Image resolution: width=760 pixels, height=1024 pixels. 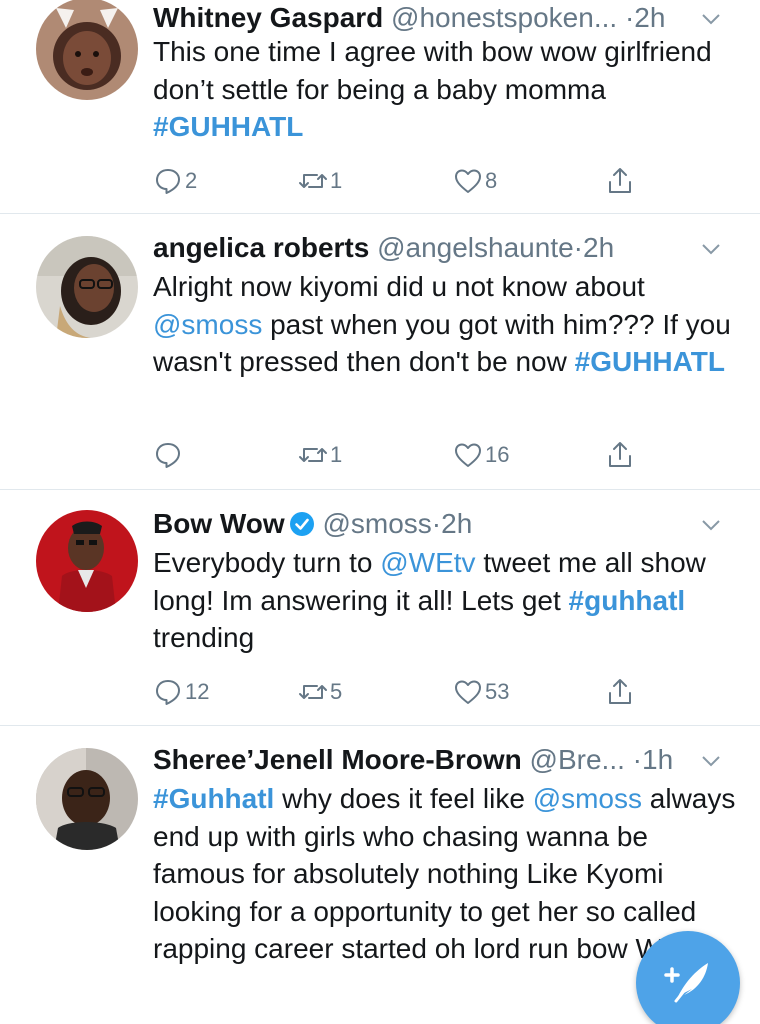 What do you see at coordinates (686, 983) in the screenshot?
I see `compose-tweet-icon` at bounding box center [686, 983].